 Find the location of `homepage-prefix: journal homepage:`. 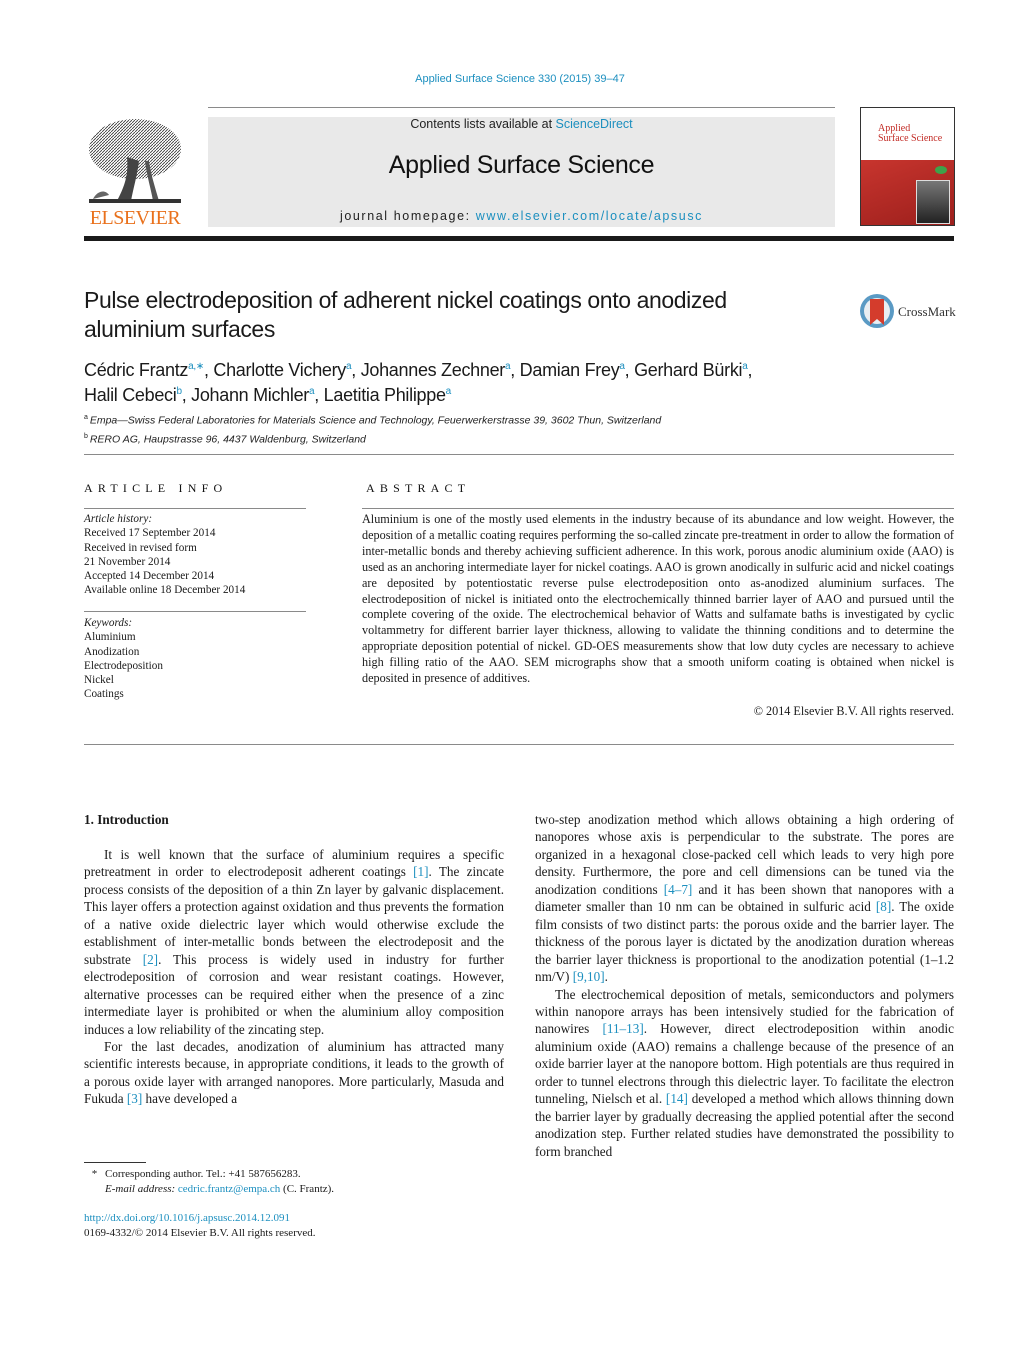

homepage-prefix: journal homepage: is located at coordinates (407, 216).